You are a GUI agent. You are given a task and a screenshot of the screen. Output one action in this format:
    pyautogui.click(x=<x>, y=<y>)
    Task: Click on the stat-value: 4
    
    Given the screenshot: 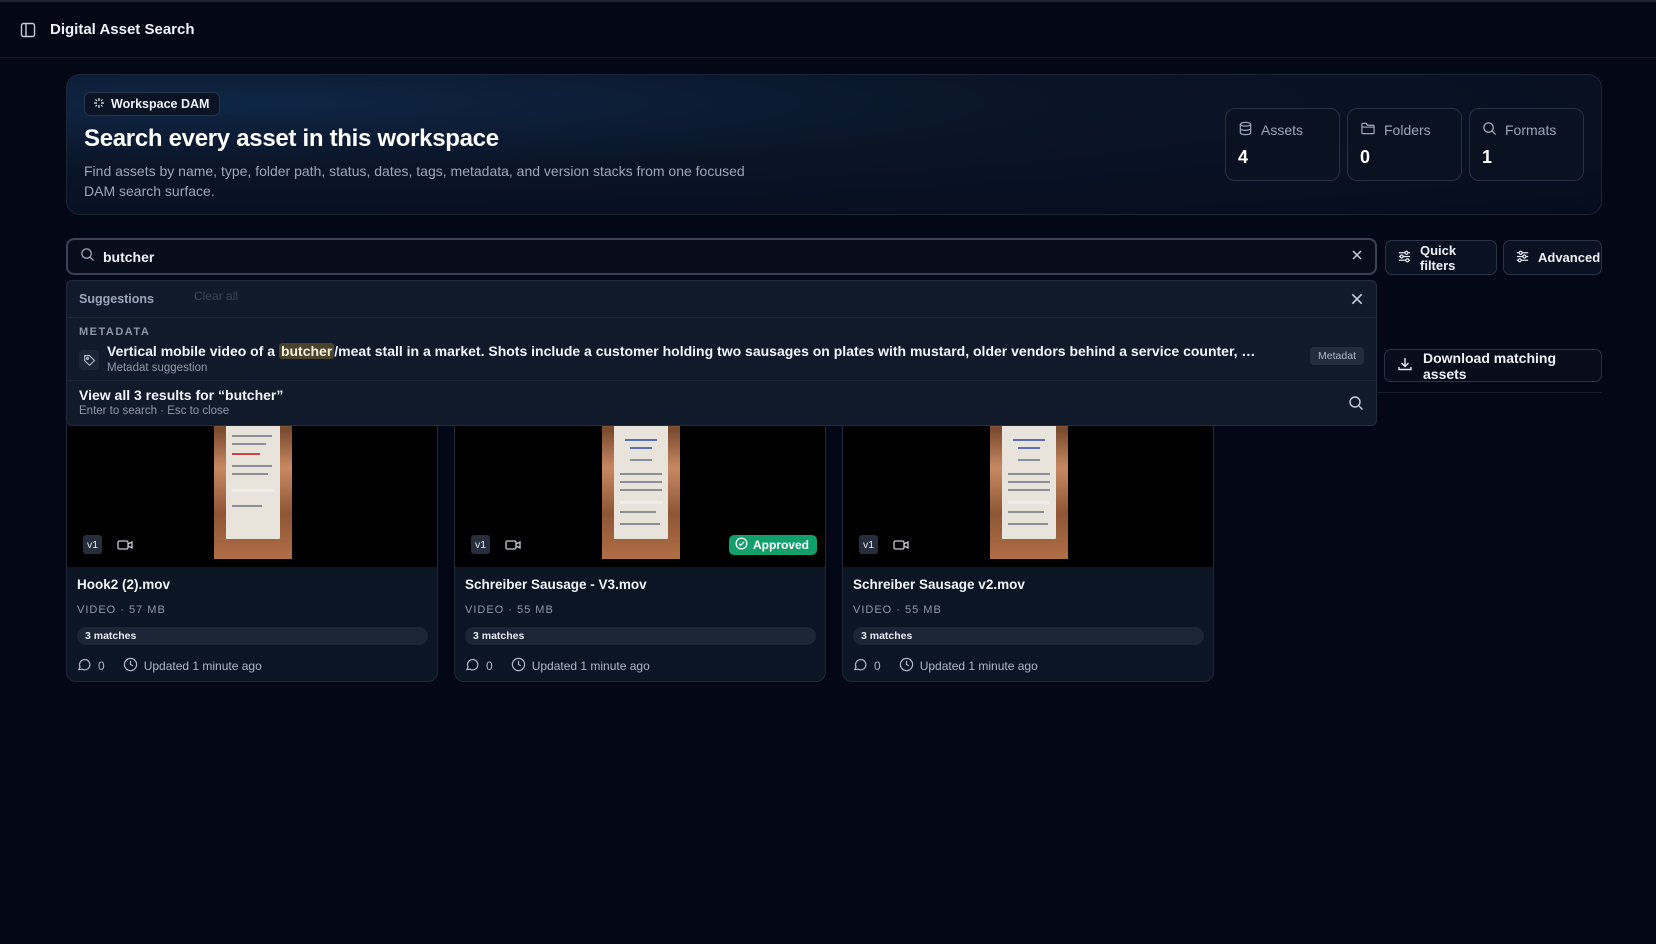 What is the action you would take?
    pyautogui.click(x=1243, y=157)
    